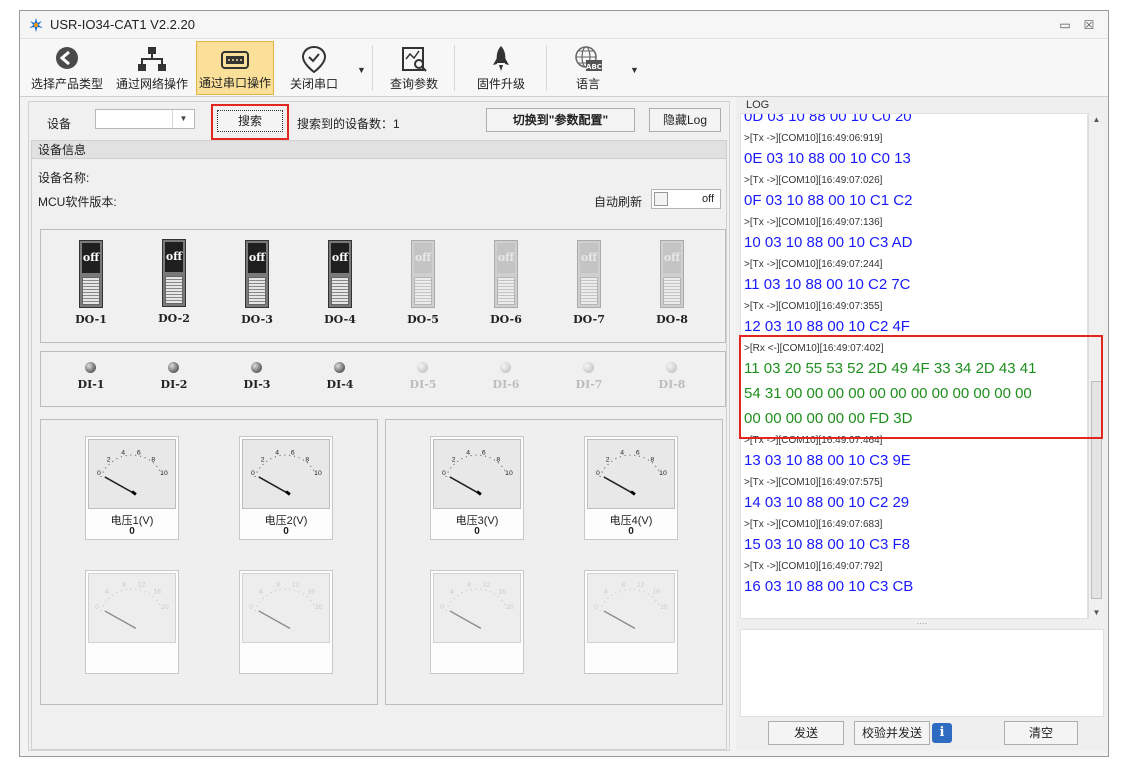 The width and height of the screenshot is (1126, 770). I want to click on close-icon: ☒, so click(1089, 25).